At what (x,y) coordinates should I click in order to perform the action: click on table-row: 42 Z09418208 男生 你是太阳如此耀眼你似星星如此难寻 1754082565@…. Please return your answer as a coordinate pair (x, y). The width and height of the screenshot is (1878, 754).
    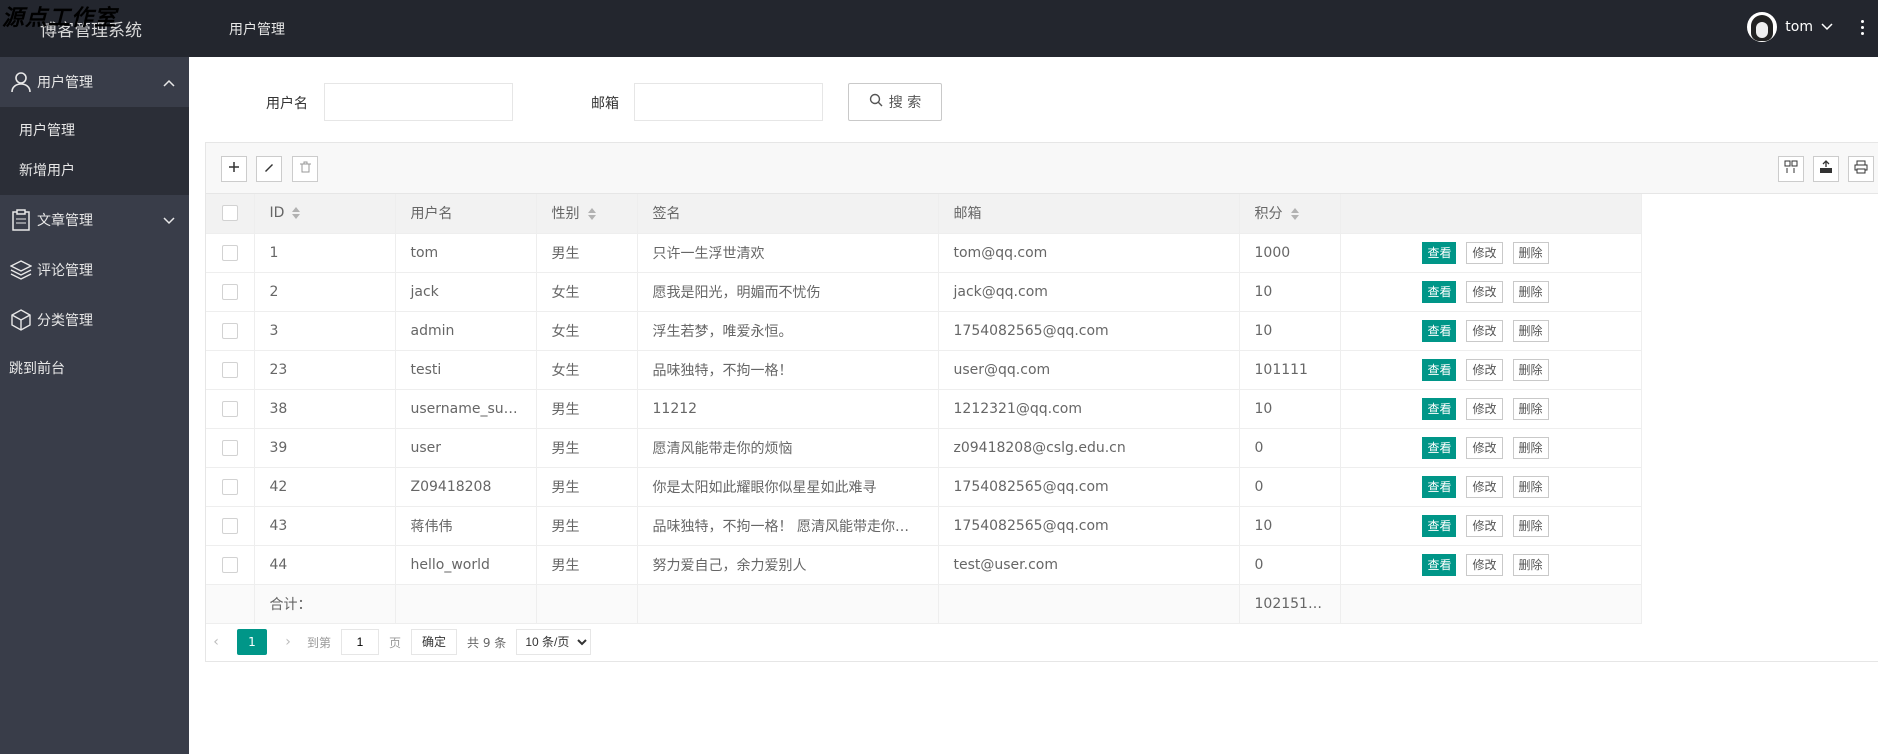
    Looking at the image, I should click on (924, 487).